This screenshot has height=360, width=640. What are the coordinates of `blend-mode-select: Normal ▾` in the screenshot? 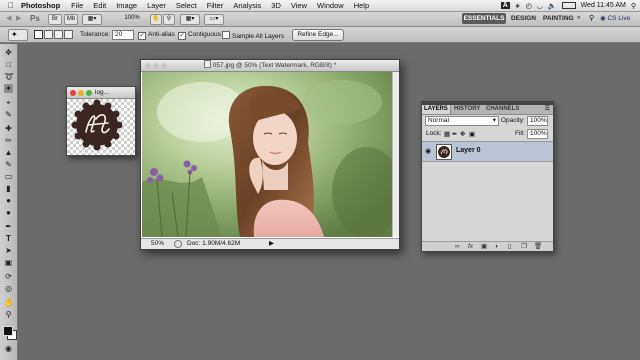 It's located at (462, 121).